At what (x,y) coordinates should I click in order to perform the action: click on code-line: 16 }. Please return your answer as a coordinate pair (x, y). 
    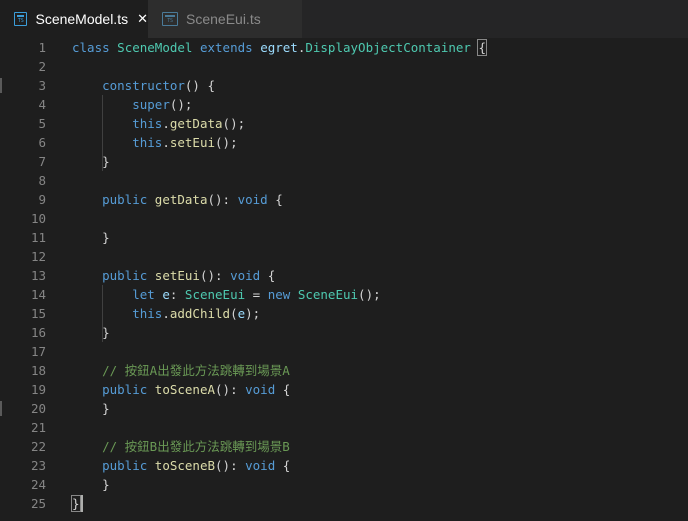
    Looking at the image, I should click on (344, 332).